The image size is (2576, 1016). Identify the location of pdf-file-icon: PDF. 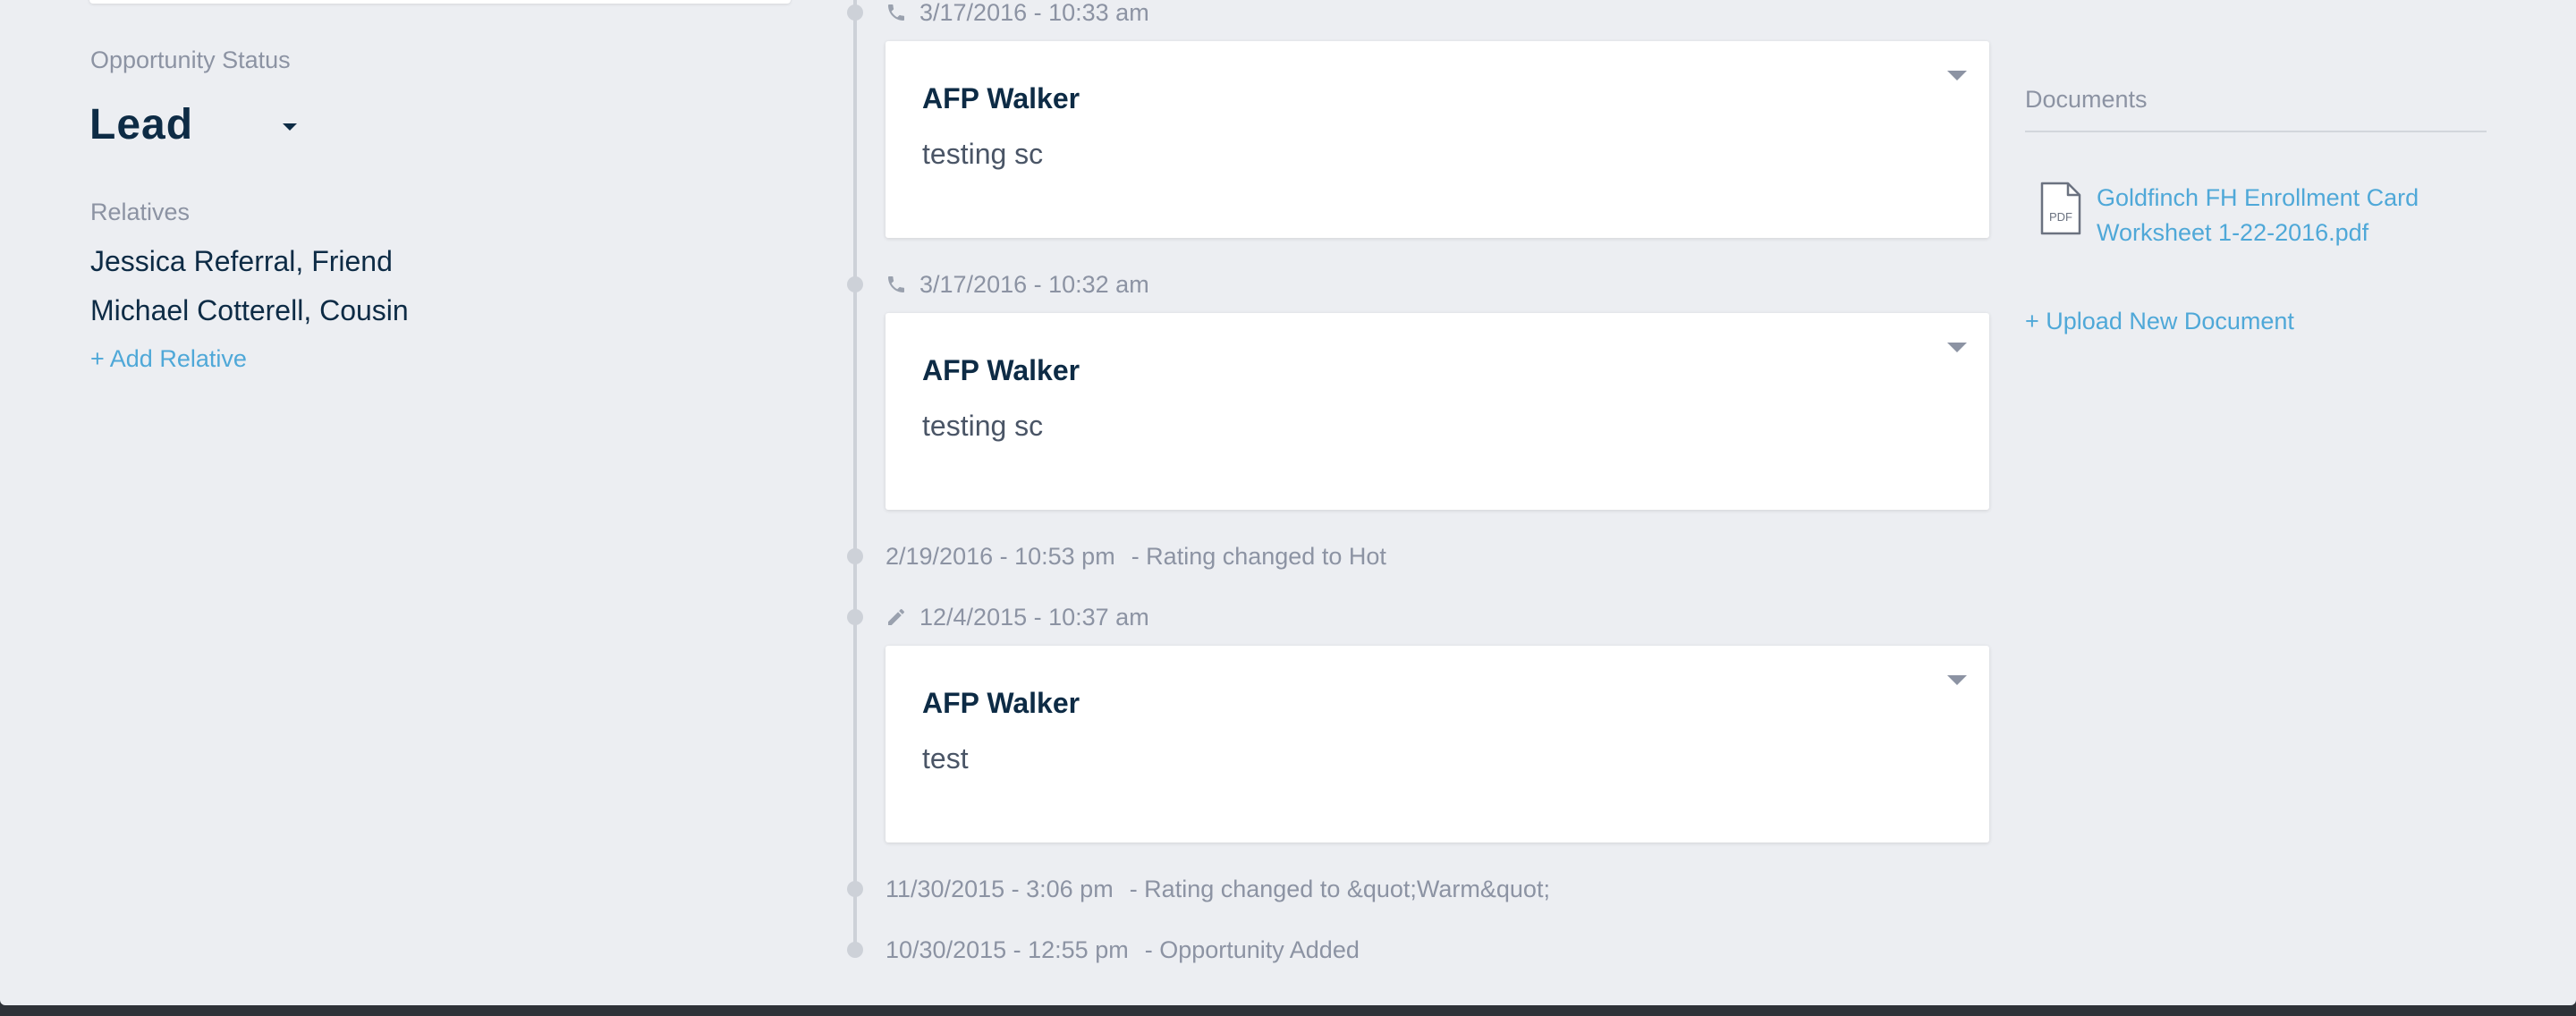
(2060, 208).